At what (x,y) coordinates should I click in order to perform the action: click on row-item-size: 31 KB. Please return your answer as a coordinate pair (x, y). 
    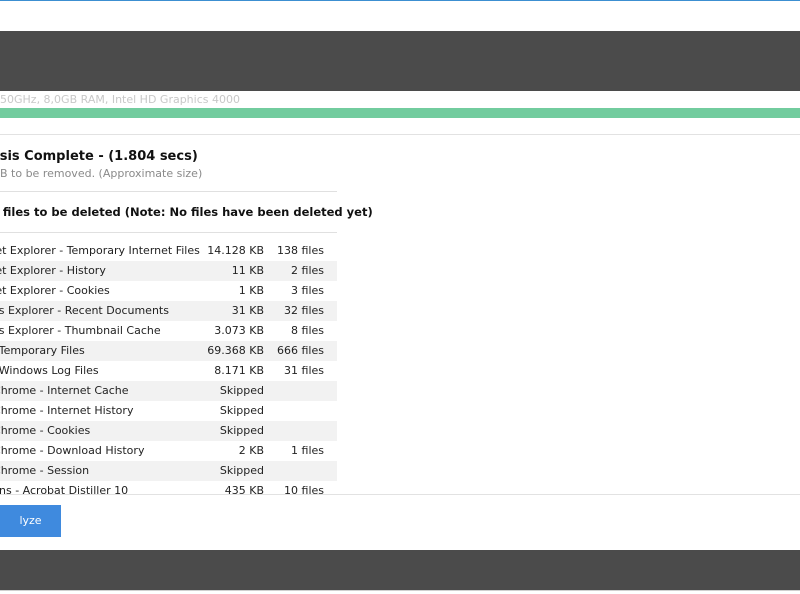
    Looking at the image, I should click on (247, 310).